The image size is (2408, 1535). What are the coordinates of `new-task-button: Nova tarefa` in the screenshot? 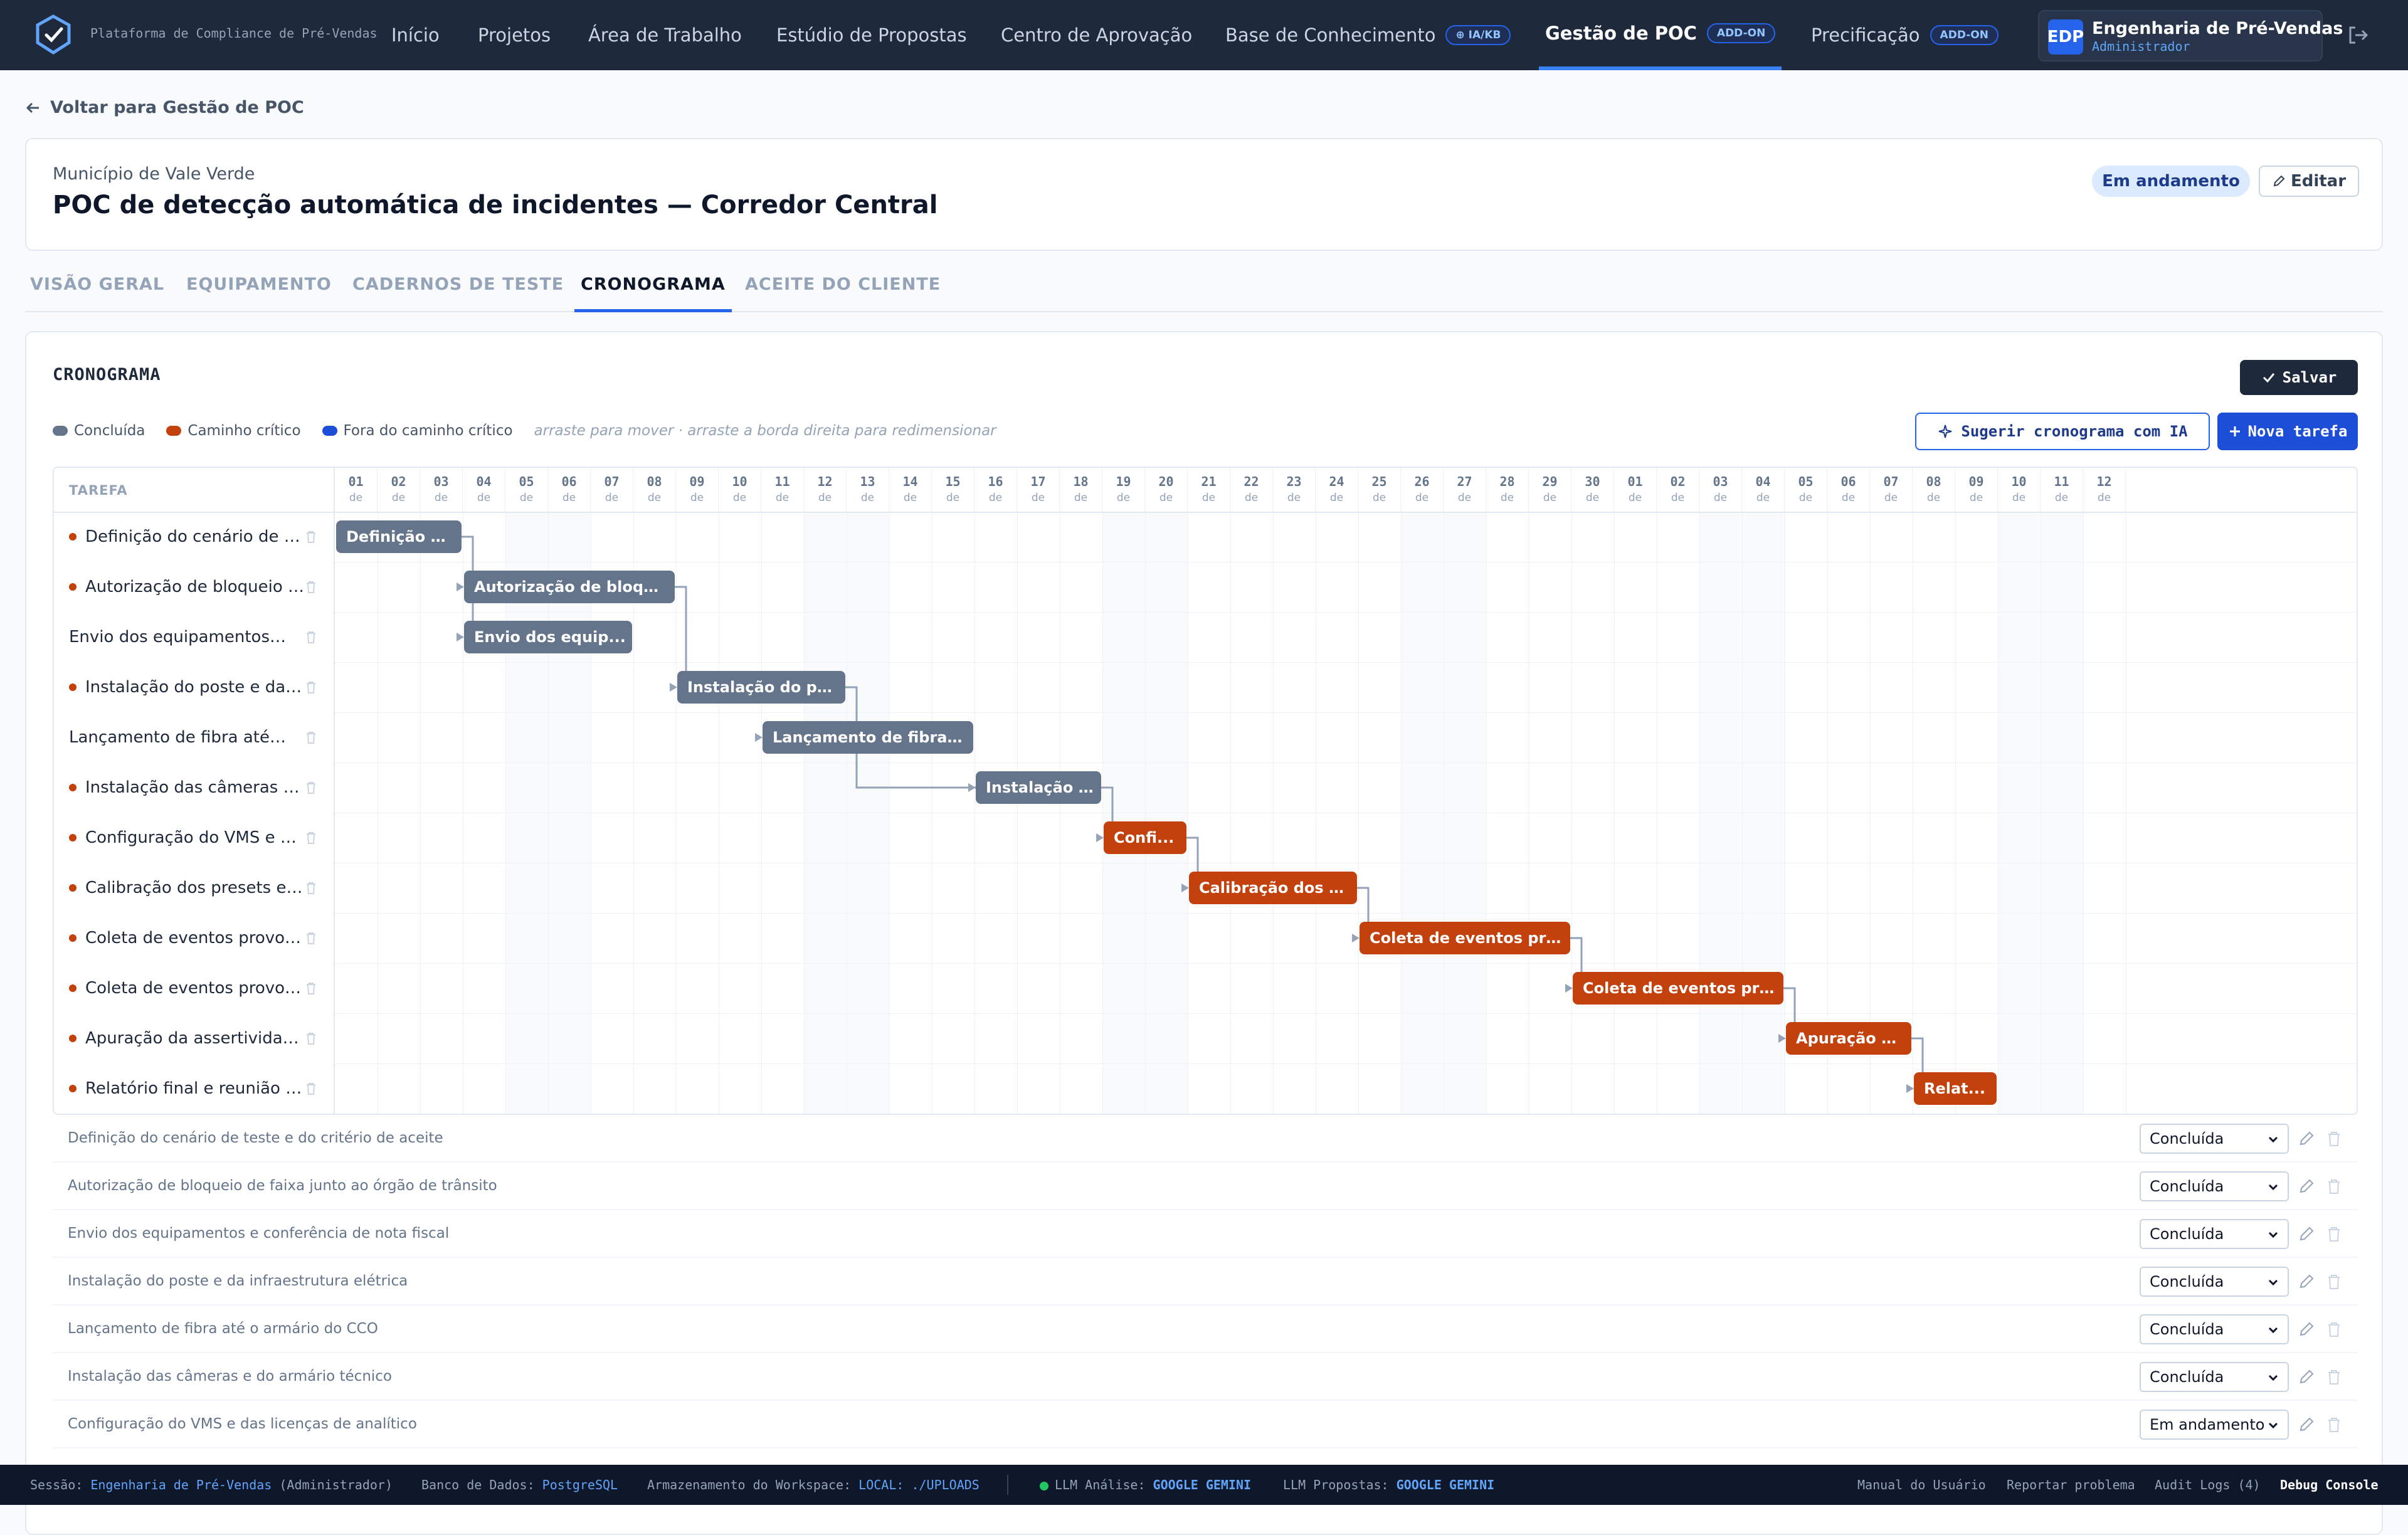 It's located at (2287, 431).